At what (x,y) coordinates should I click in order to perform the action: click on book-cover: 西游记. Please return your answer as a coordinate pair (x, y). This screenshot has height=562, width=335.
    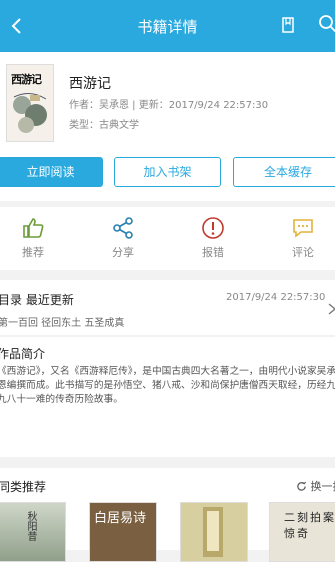
    Looking at the image, I should click on (30, 103).